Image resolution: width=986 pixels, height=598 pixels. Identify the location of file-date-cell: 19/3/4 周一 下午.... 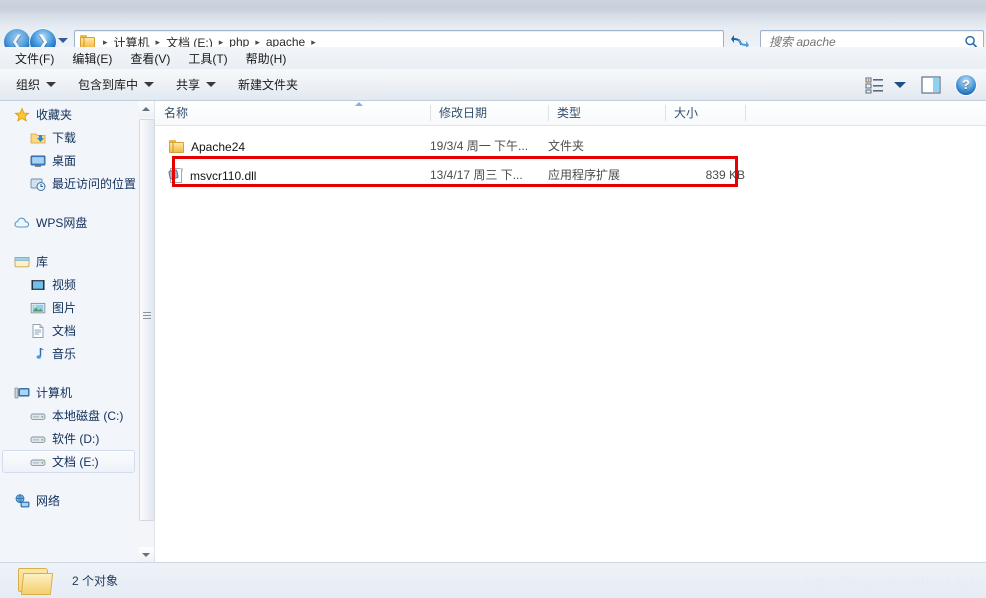
(479, 146).